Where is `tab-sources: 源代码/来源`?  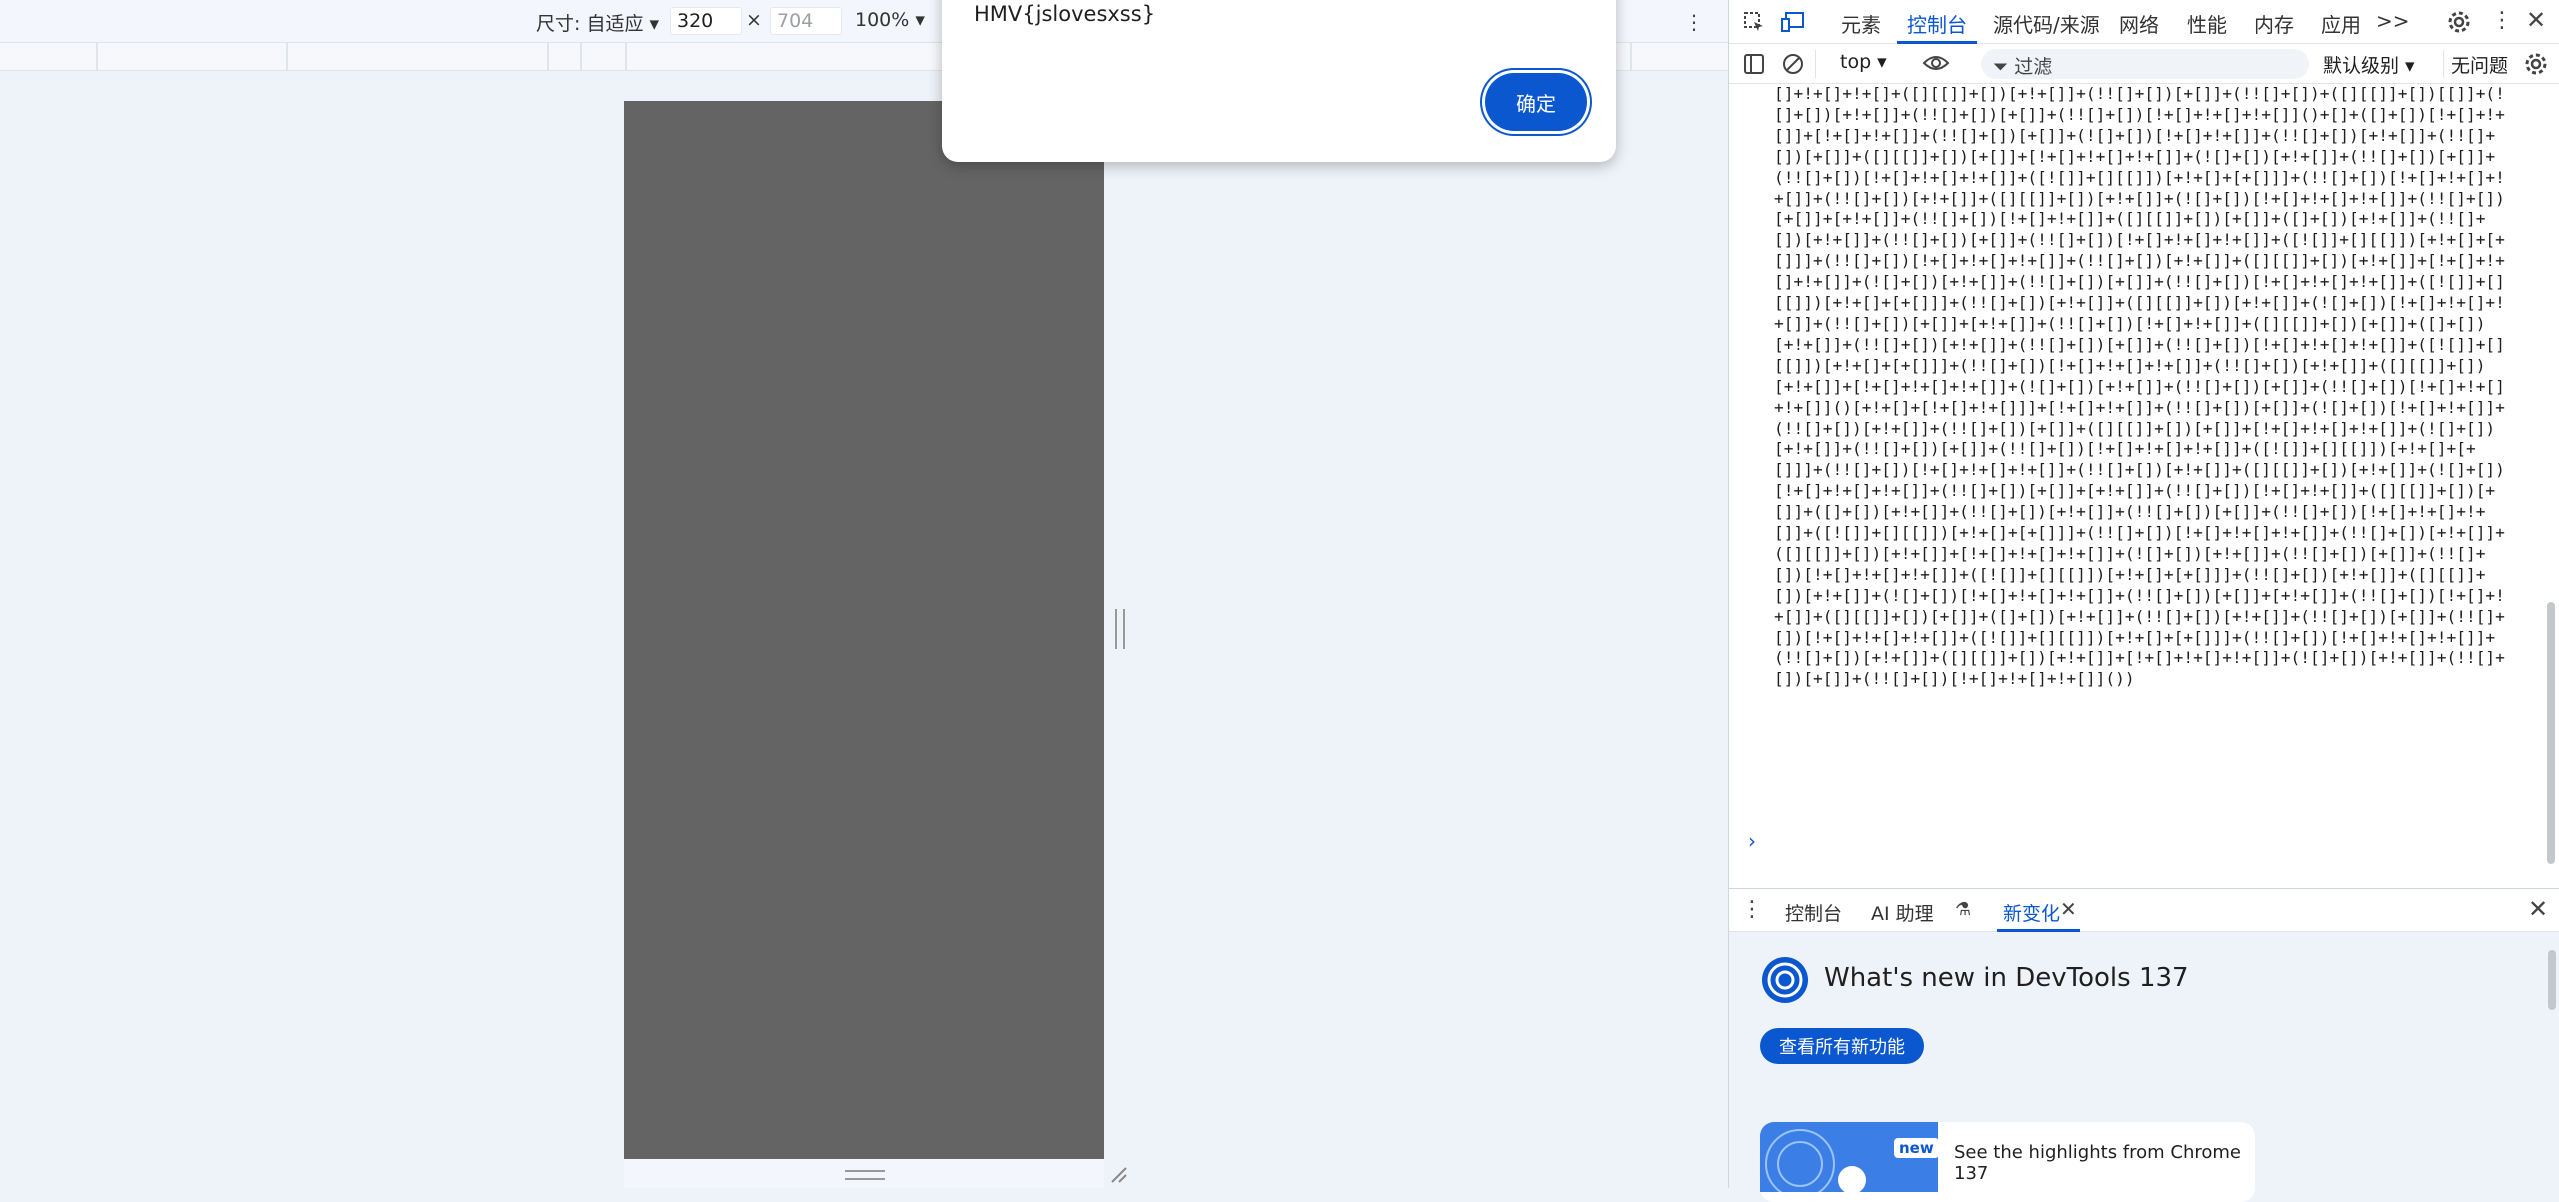
tab-sources: 源代码/来源 is located at coordinates (2046, 23).